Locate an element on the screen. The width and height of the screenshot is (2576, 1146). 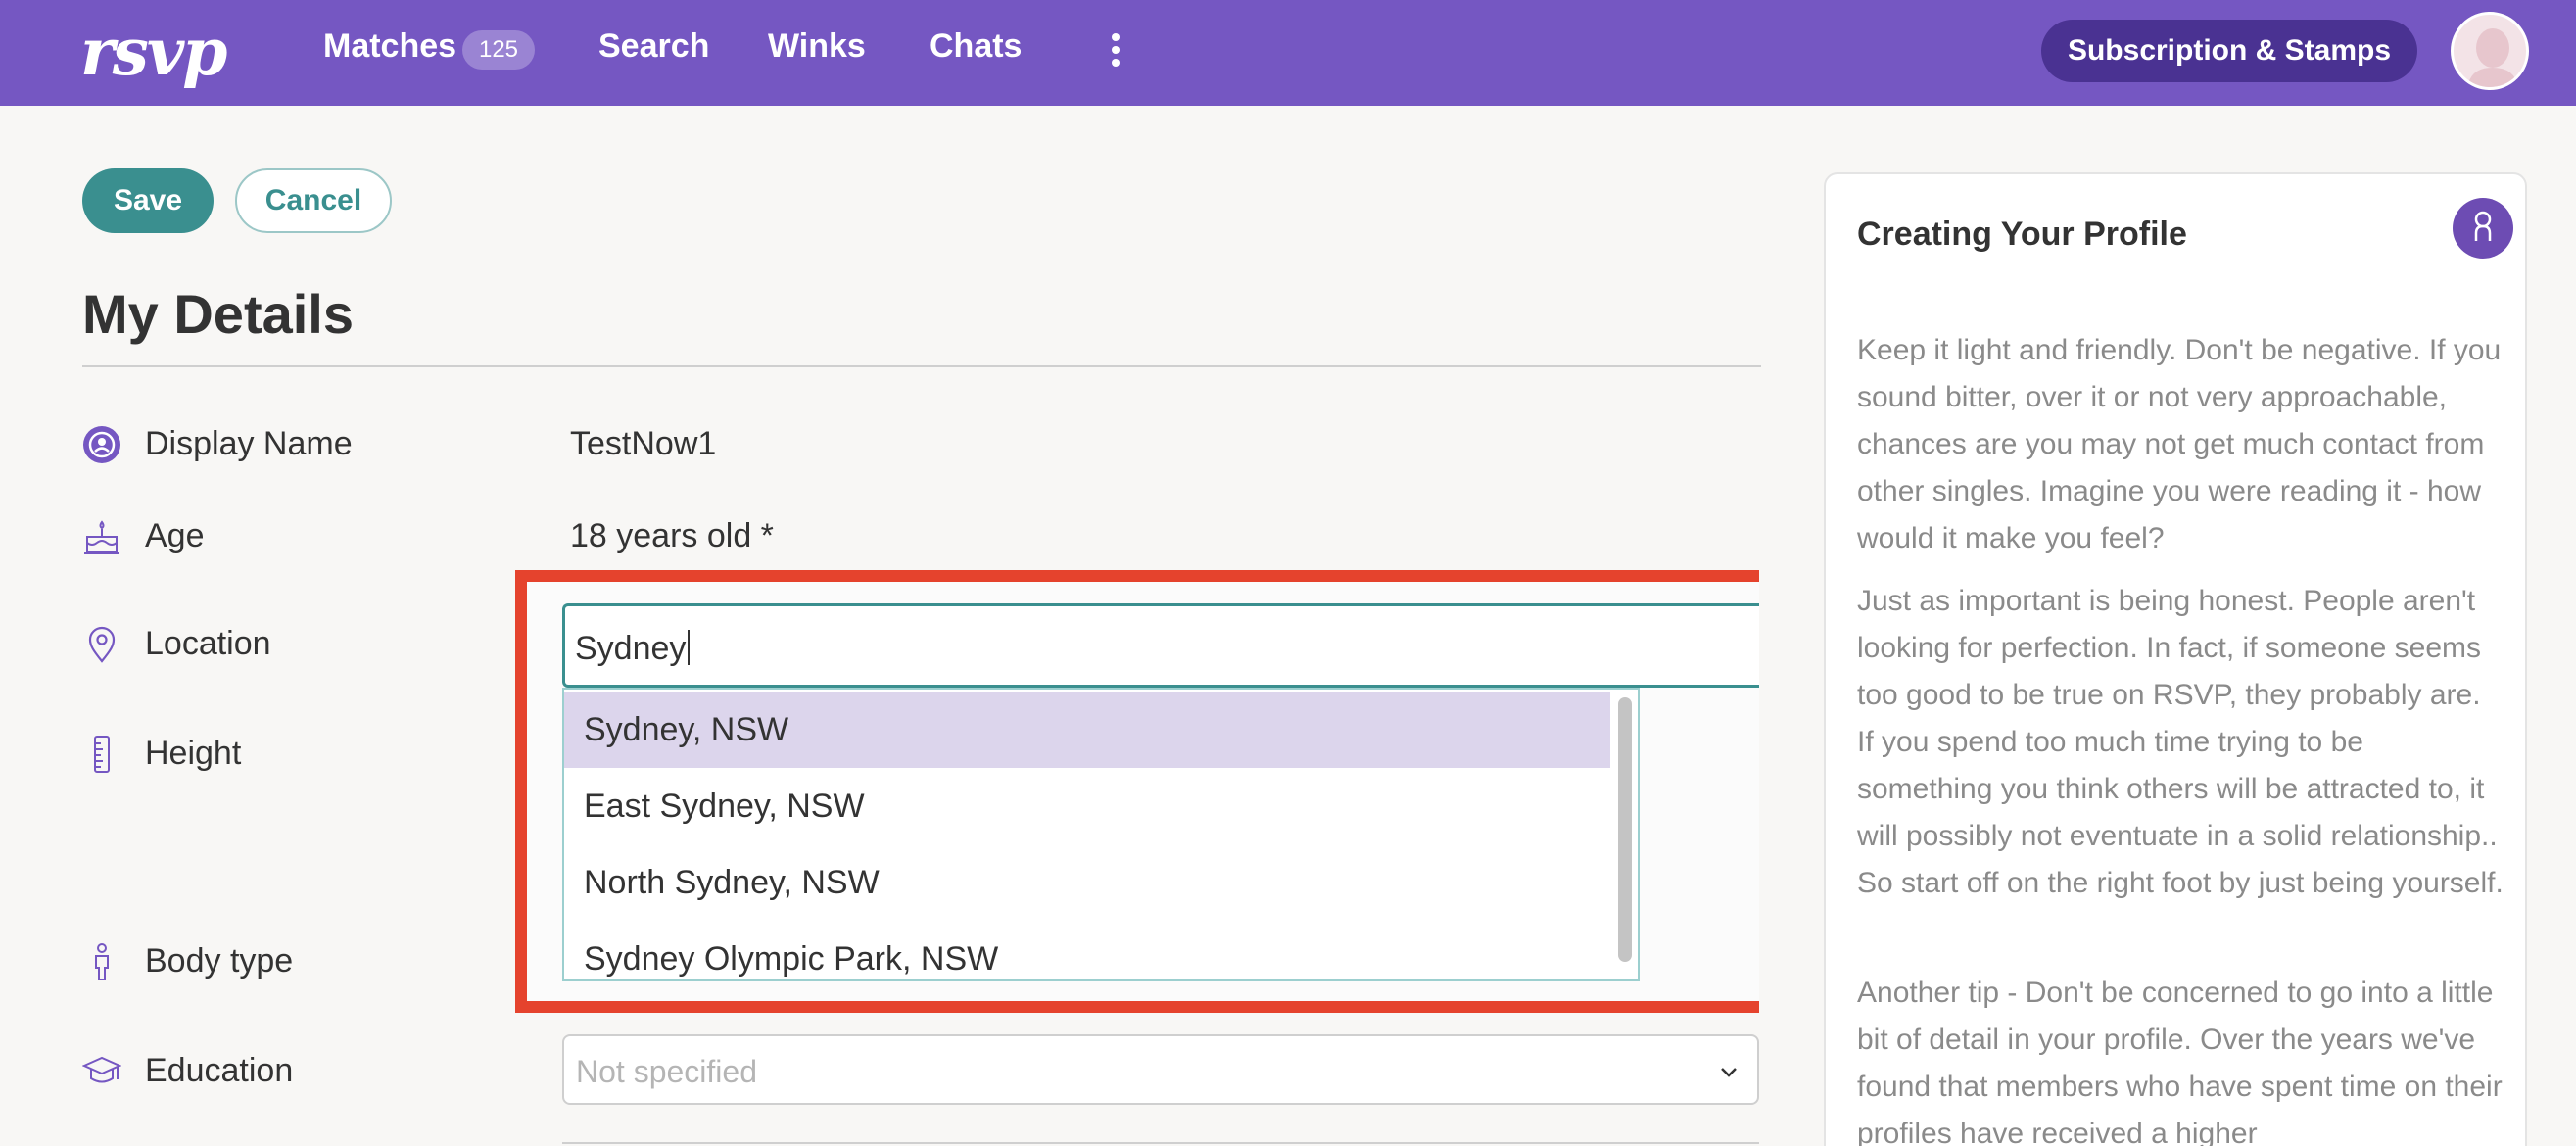
body-type-icon is located at coordinates (101, 961).